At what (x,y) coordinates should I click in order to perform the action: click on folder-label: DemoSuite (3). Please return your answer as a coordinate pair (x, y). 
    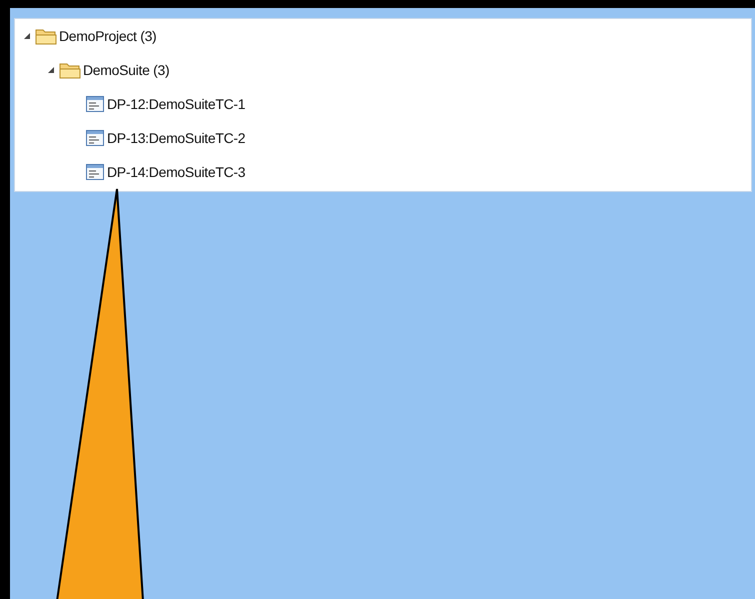
    Looking at the image, I should click on (126, 70).